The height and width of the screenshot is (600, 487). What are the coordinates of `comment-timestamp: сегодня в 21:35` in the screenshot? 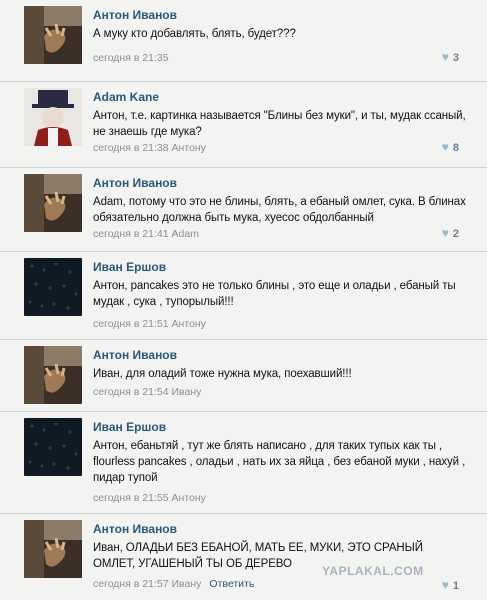 It's located at (131, 58).